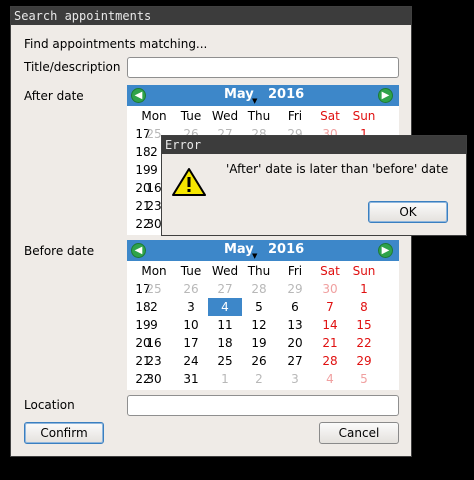 This screenshot has height=480, width=474. I want to click on calendar-day: 11, so click(225, 325).